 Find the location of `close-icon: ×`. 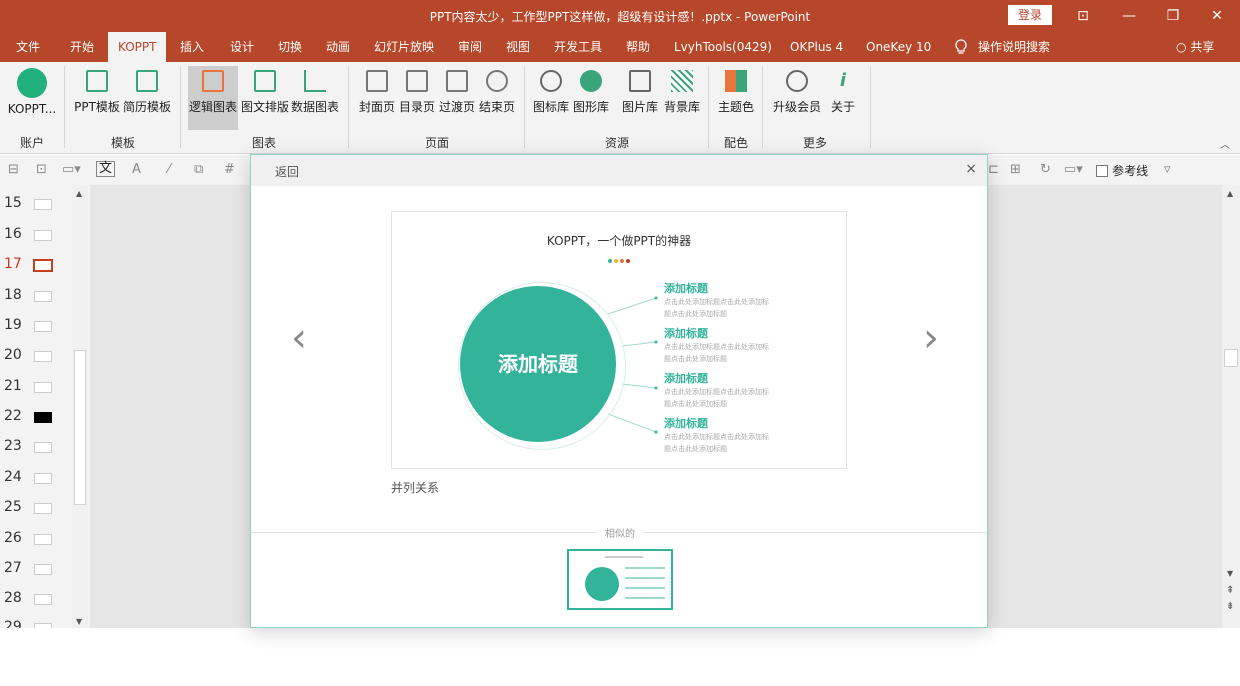

close-icon: × is located at coordinates (971, 169).